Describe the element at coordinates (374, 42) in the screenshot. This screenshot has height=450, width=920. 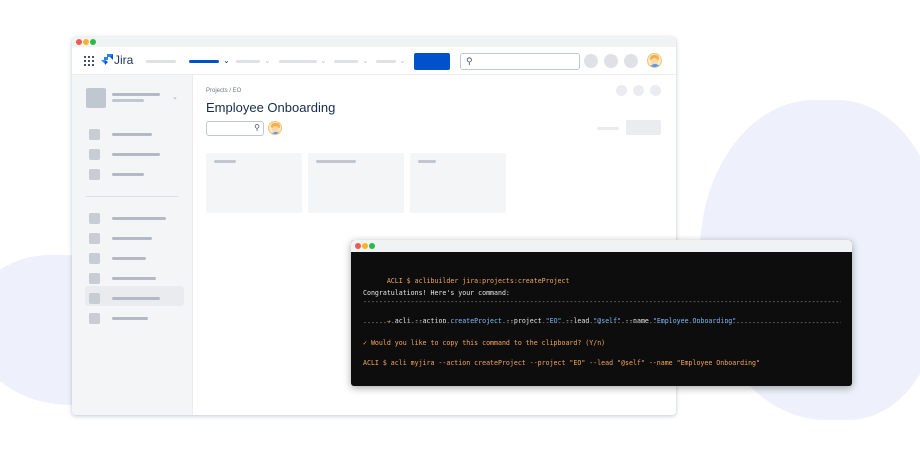
I see `window-titlebar` at that location.